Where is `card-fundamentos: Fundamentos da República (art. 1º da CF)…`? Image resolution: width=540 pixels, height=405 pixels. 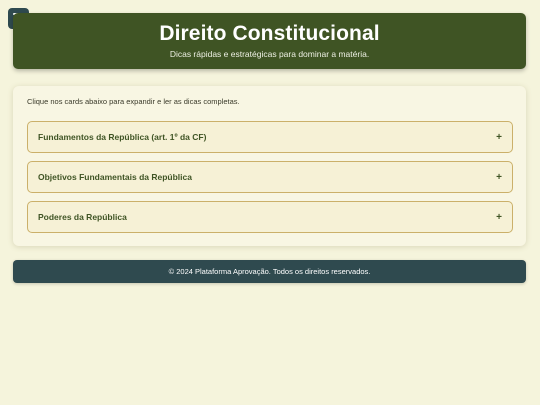
card-fundamentos: Fundamentos da República (art. 1º da CF)… is located at coordinates (270, 137).